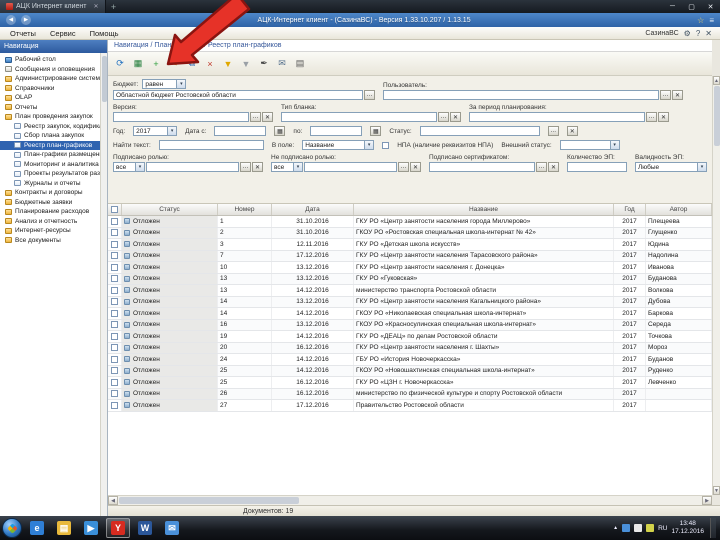  What do you see at coordinates (336, 131) in the screenshot?
I see `date-to-input` at bounding box center [336, 131].